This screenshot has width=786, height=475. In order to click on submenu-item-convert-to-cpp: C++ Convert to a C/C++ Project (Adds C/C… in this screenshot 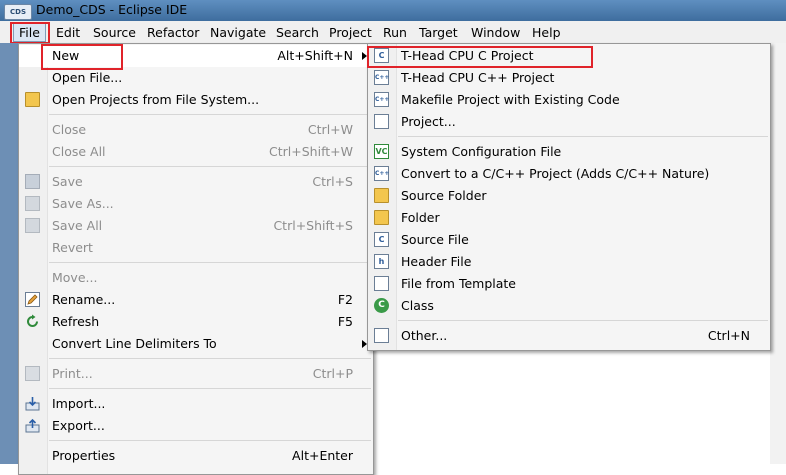, I will do `click(569, 174)`.